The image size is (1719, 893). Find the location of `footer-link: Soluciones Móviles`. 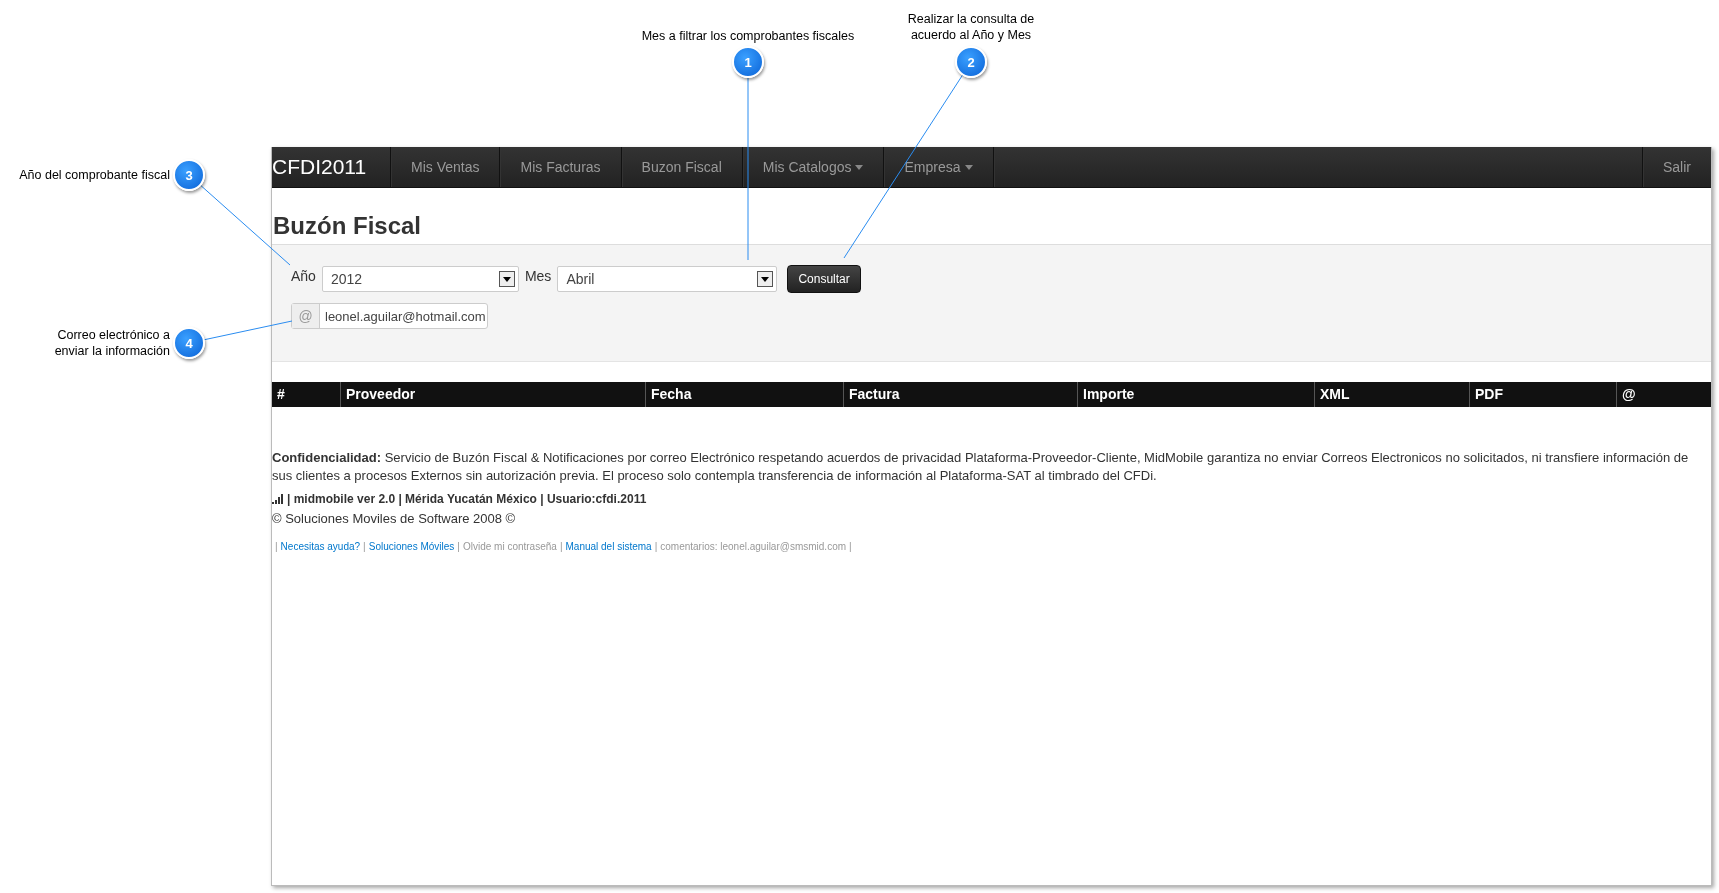

footer-link: Soluciones Móviles is located at coordinates (411, 546).